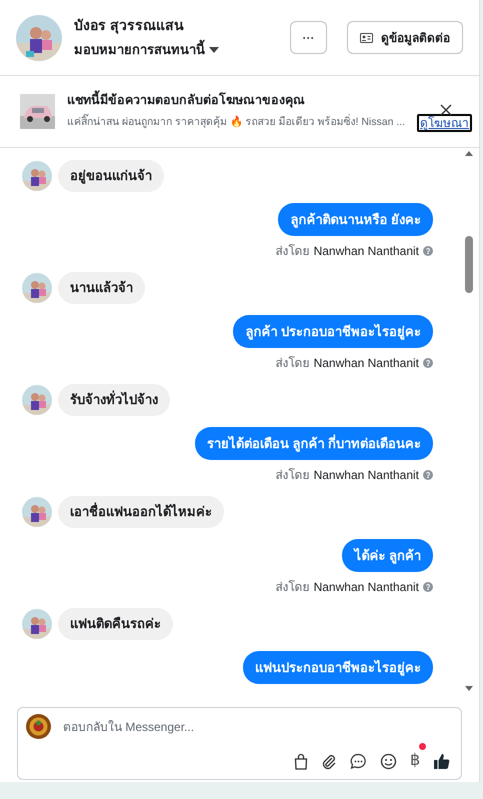  What do you see at coordinates (329, 761) in the screenshot?
I see `paperclip-icon` at bounding box center [329, 761].